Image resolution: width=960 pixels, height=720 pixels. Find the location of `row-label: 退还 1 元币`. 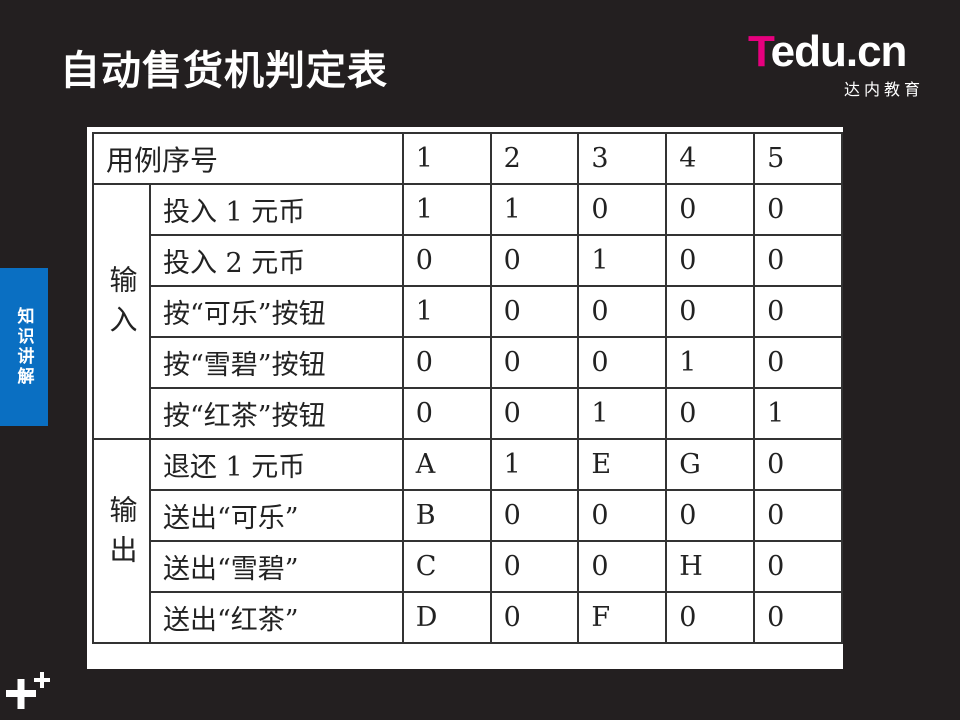

row-label: 退还 1 元币 is located at coordinates (276, 464).